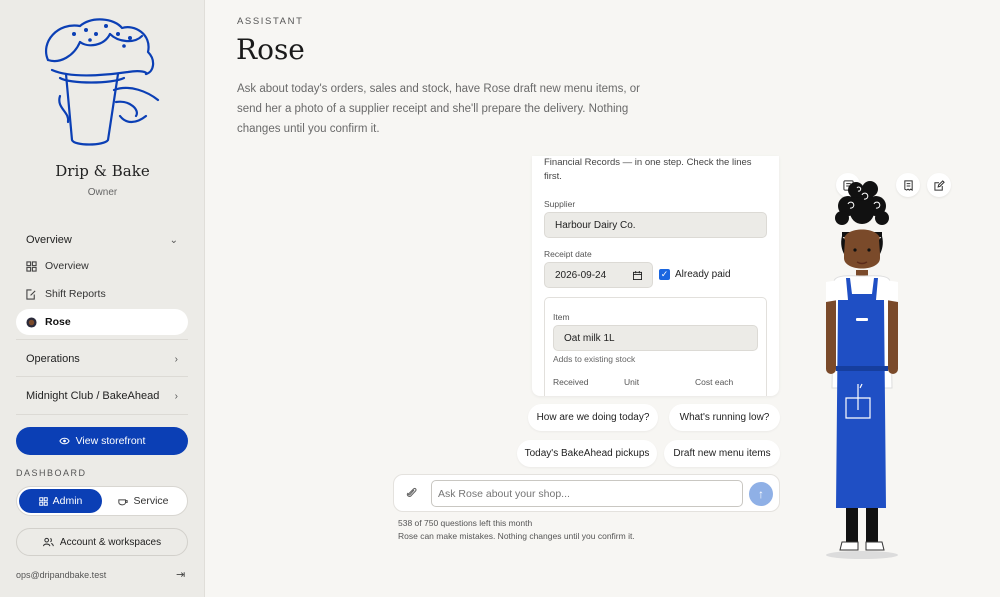  Describe the element at coordinates (102, 322) in the screenshot. I see `sidebar-item-rose: Rose` at that location.